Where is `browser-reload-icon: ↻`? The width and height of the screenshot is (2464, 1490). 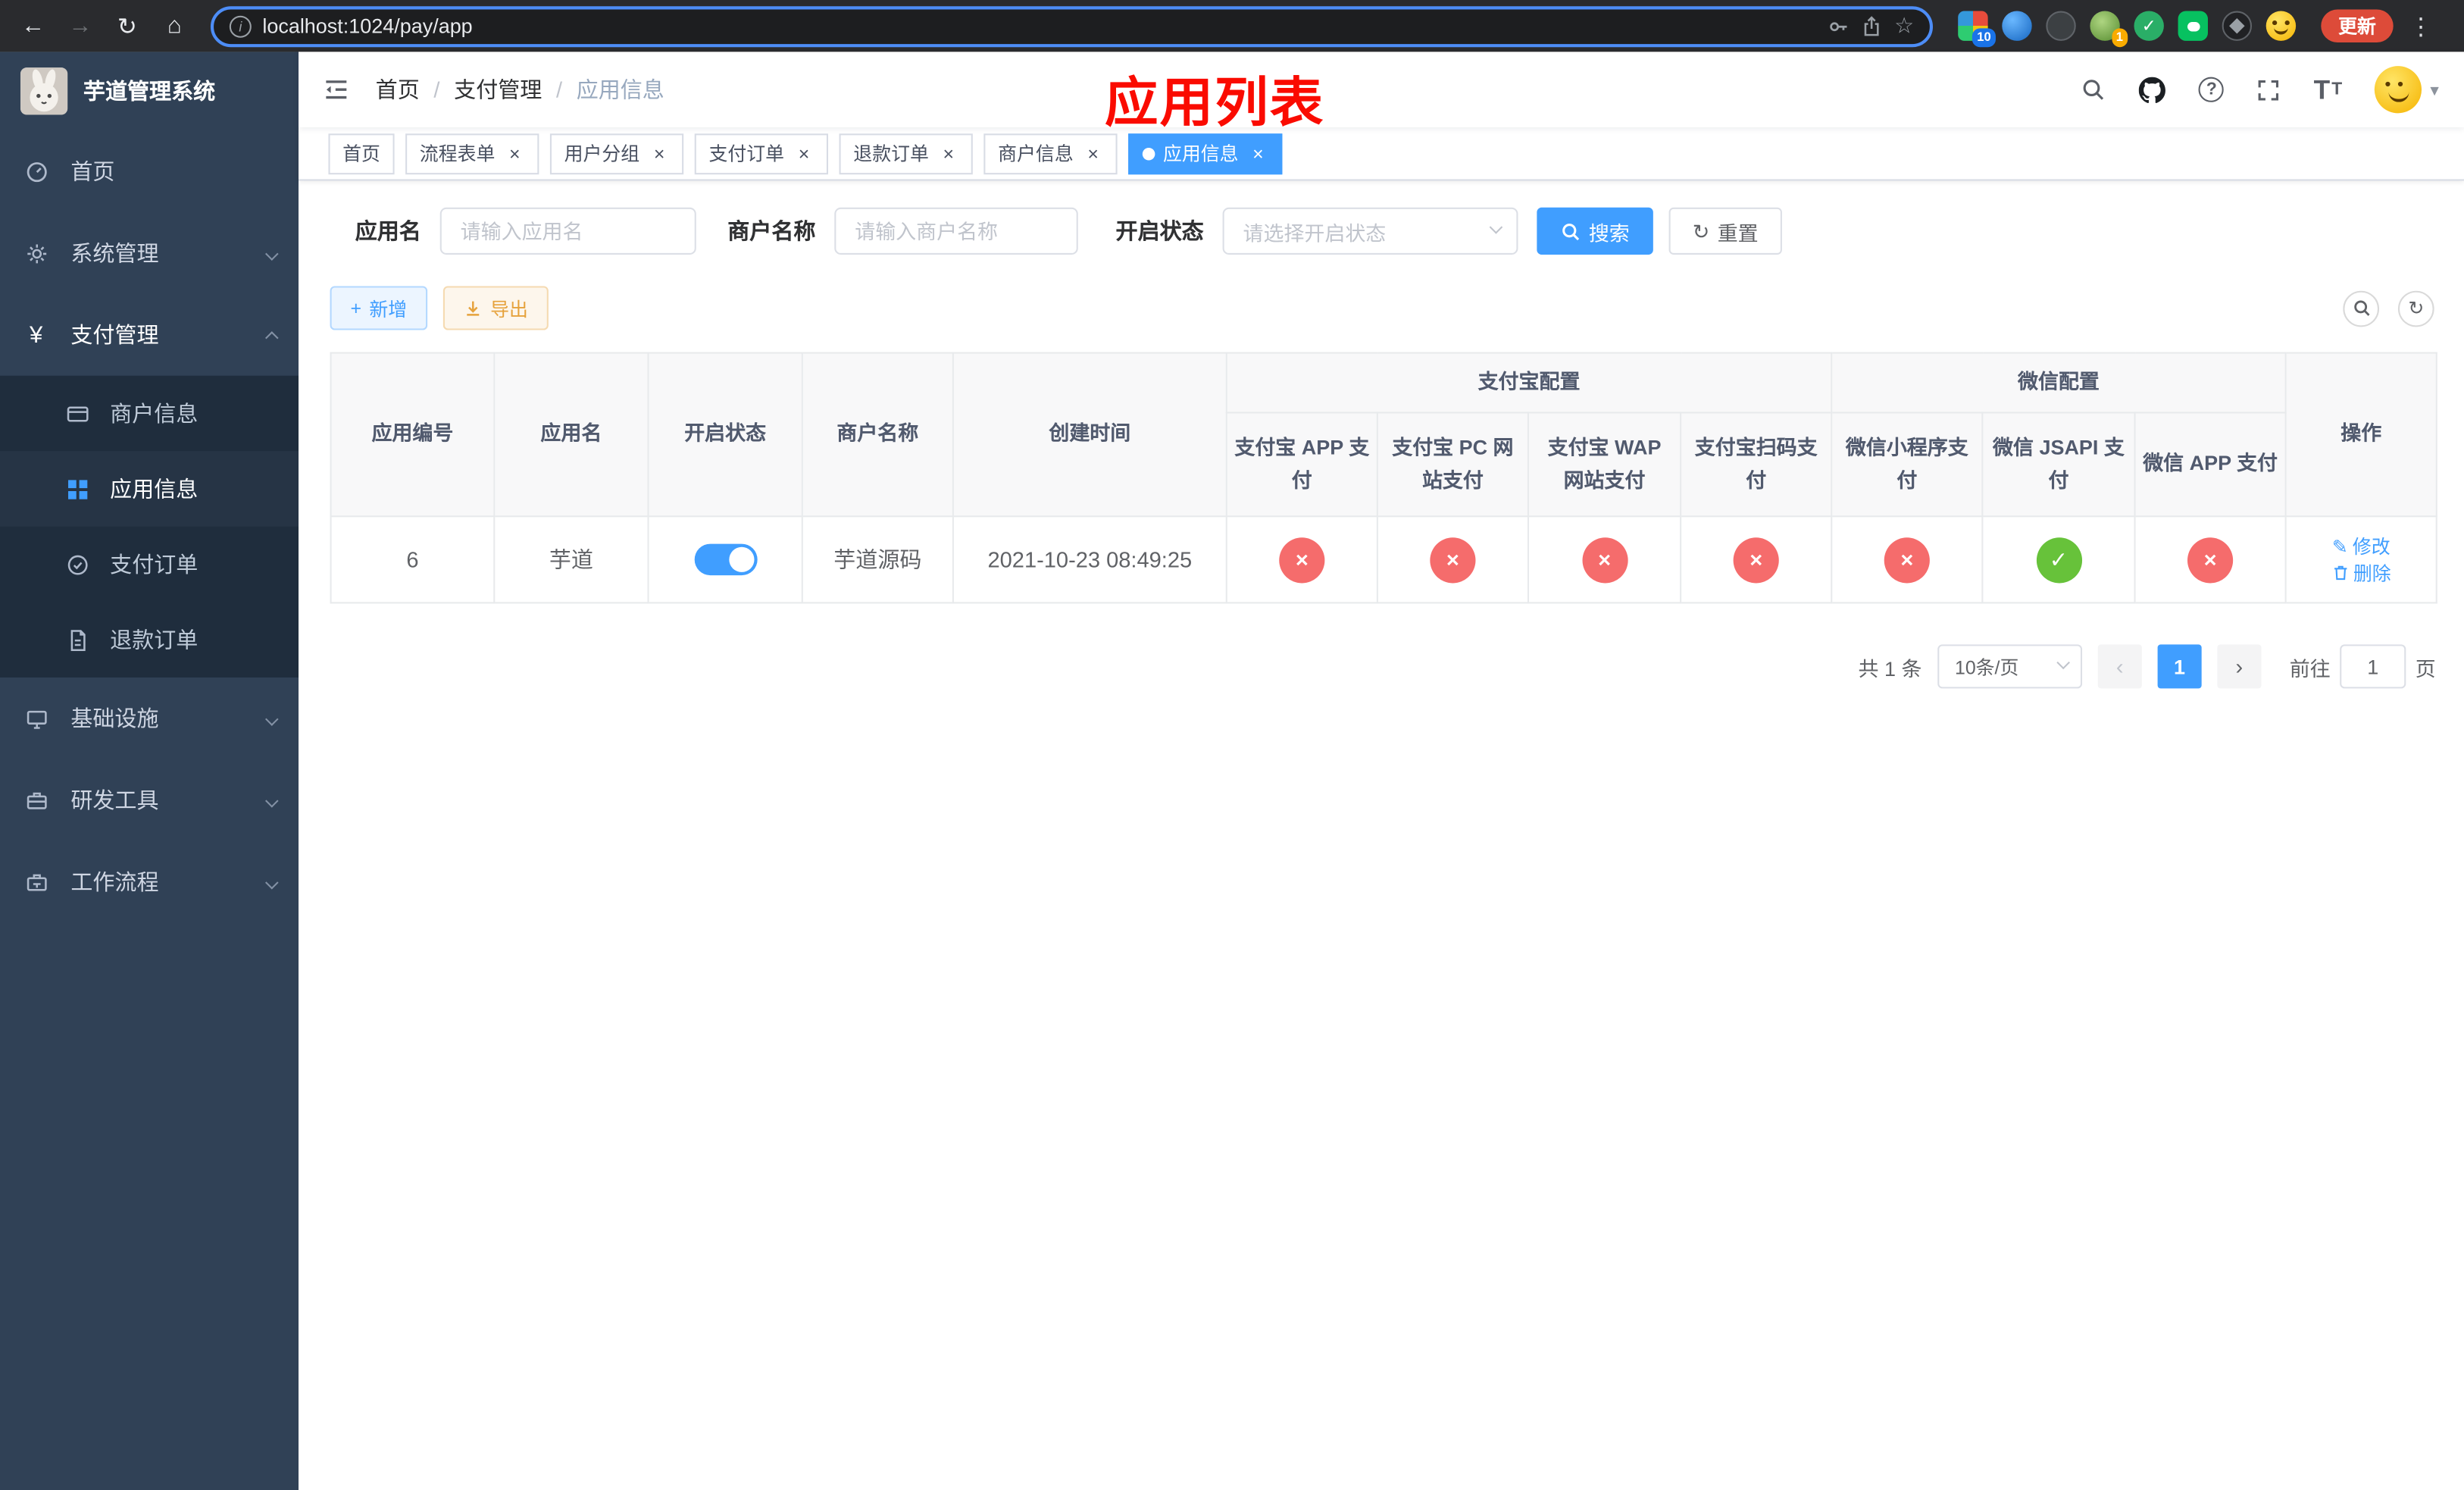
browser-reload-icon: ↻ is located at coordinates (127, 26).